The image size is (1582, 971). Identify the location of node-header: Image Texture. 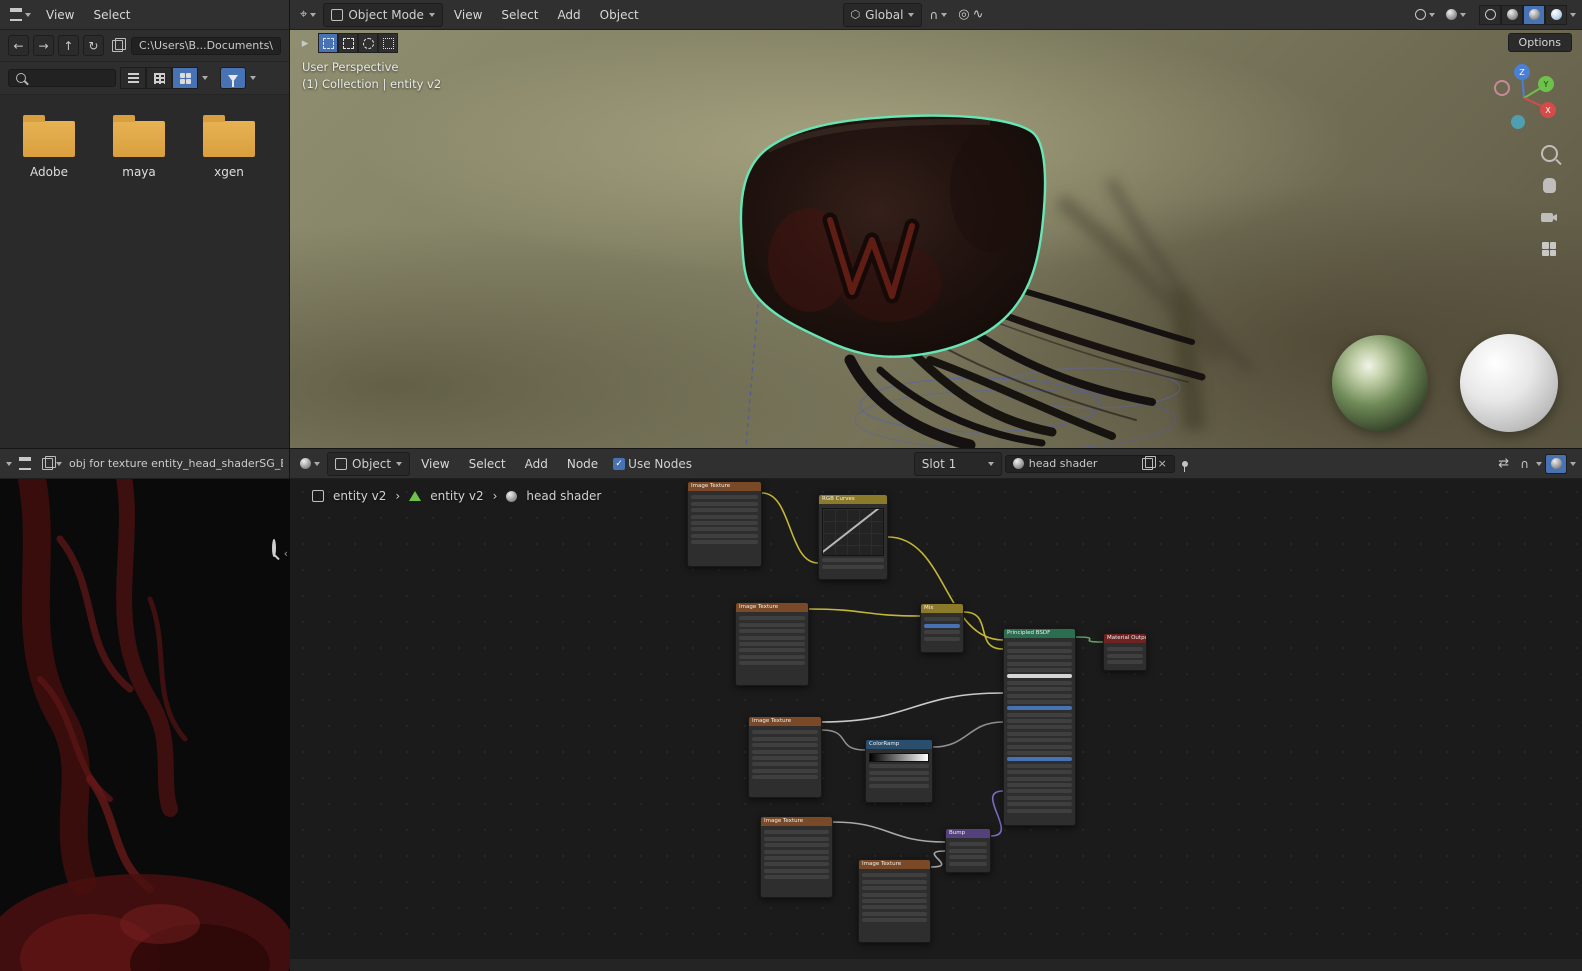
(772, 607).